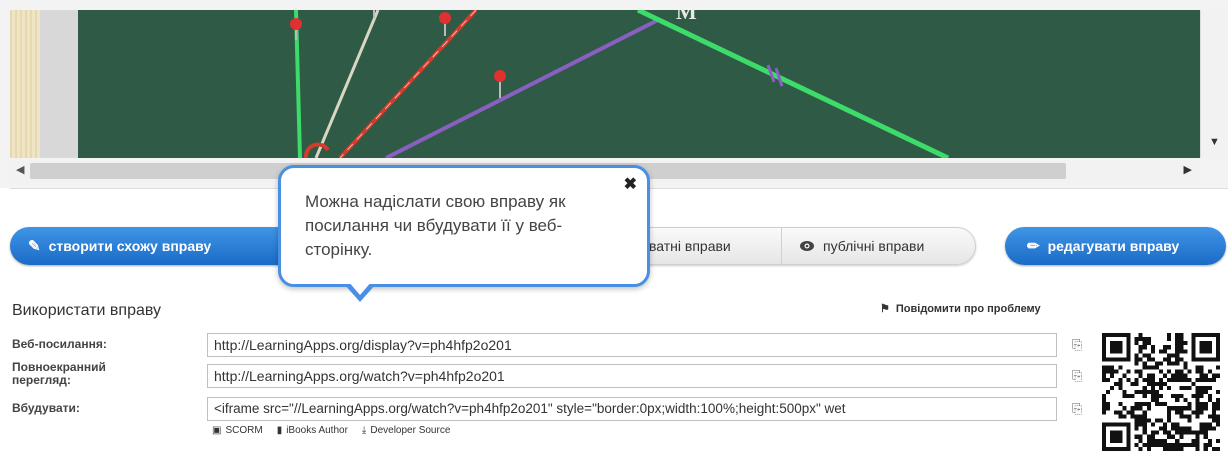 Image resolution: width=1228 pixels, height=465 pixels. I want to click on public-exercises-tab: публічні вправи, so click(861, 246).